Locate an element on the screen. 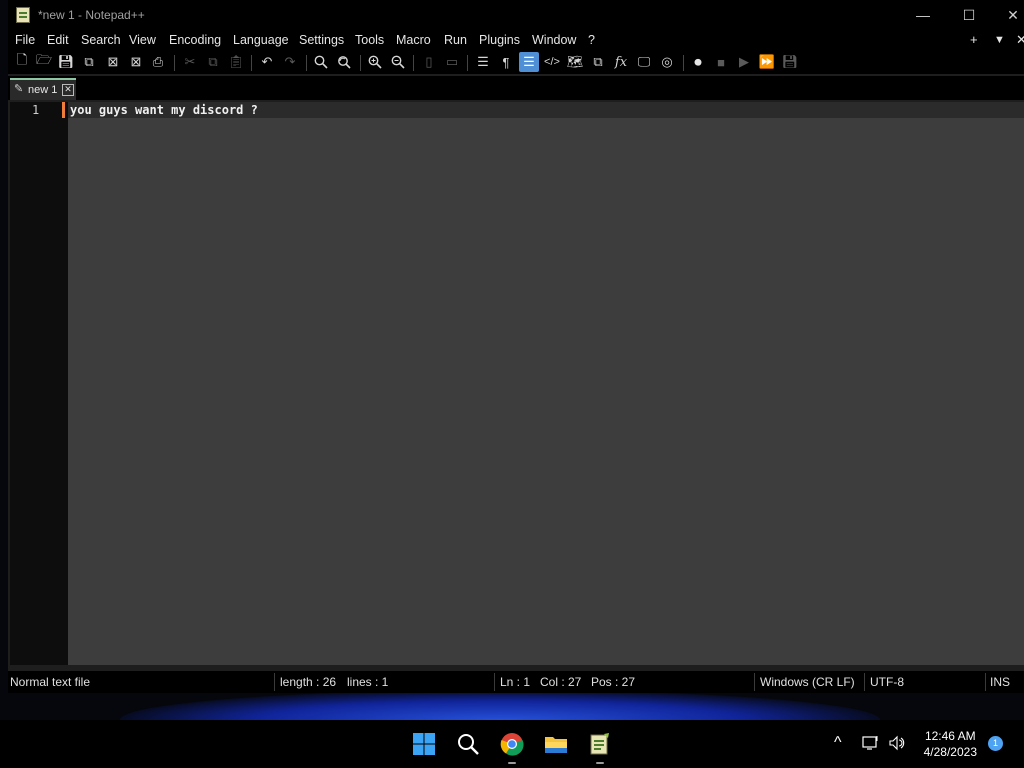 The width and height of the screenshot is (1024, 768). close-doc-button: ✕ is located at coordinates (1020, 40).